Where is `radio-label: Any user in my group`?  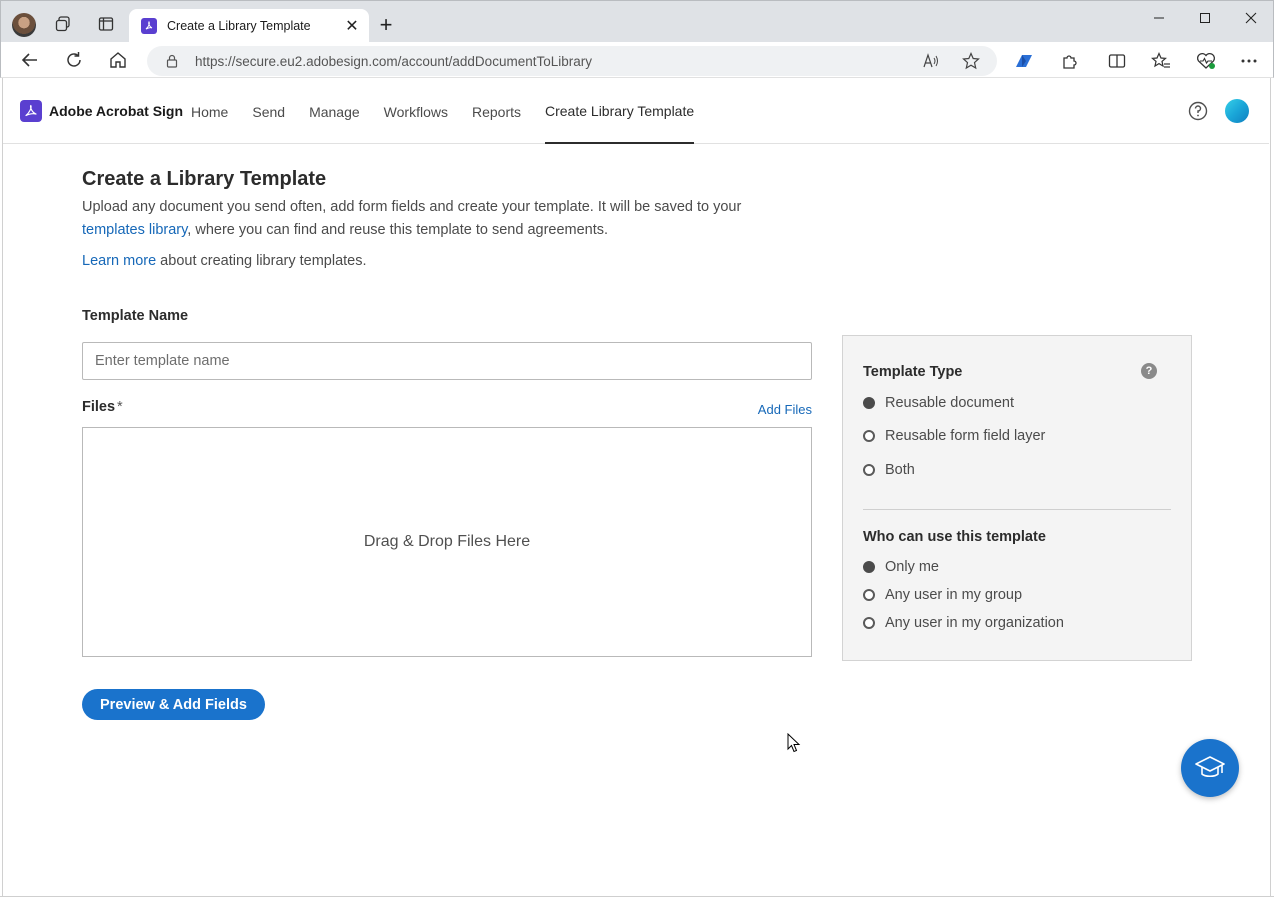 radio-label: Any user in my group is located at coordinates (954, 595).